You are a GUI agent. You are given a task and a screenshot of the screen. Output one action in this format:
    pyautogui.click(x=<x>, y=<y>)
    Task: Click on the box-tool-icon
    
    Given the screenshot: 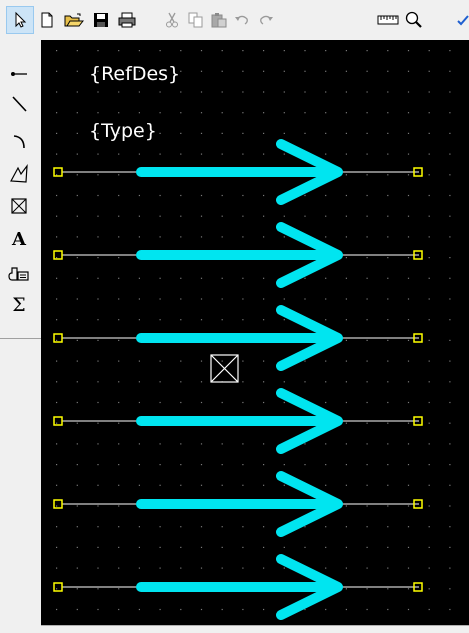 What is the action you would take?
    pyautogui.click(x=19, y=205)
    